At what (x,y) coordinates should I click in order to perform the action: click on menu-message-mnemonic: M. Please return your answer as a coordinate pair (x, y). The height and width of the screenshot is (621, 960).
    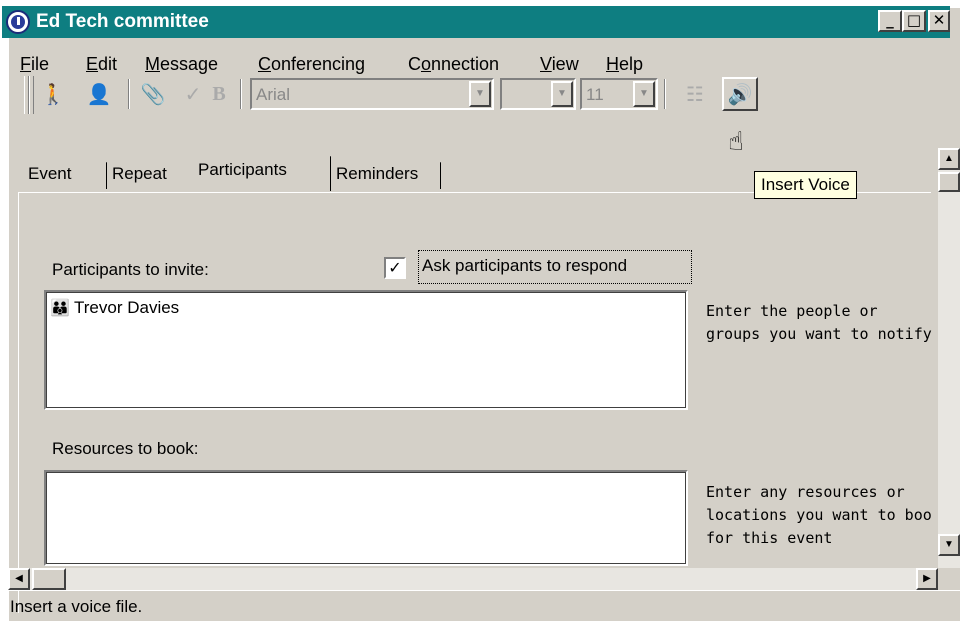
    Looking at the image, I should click on (152, 64).